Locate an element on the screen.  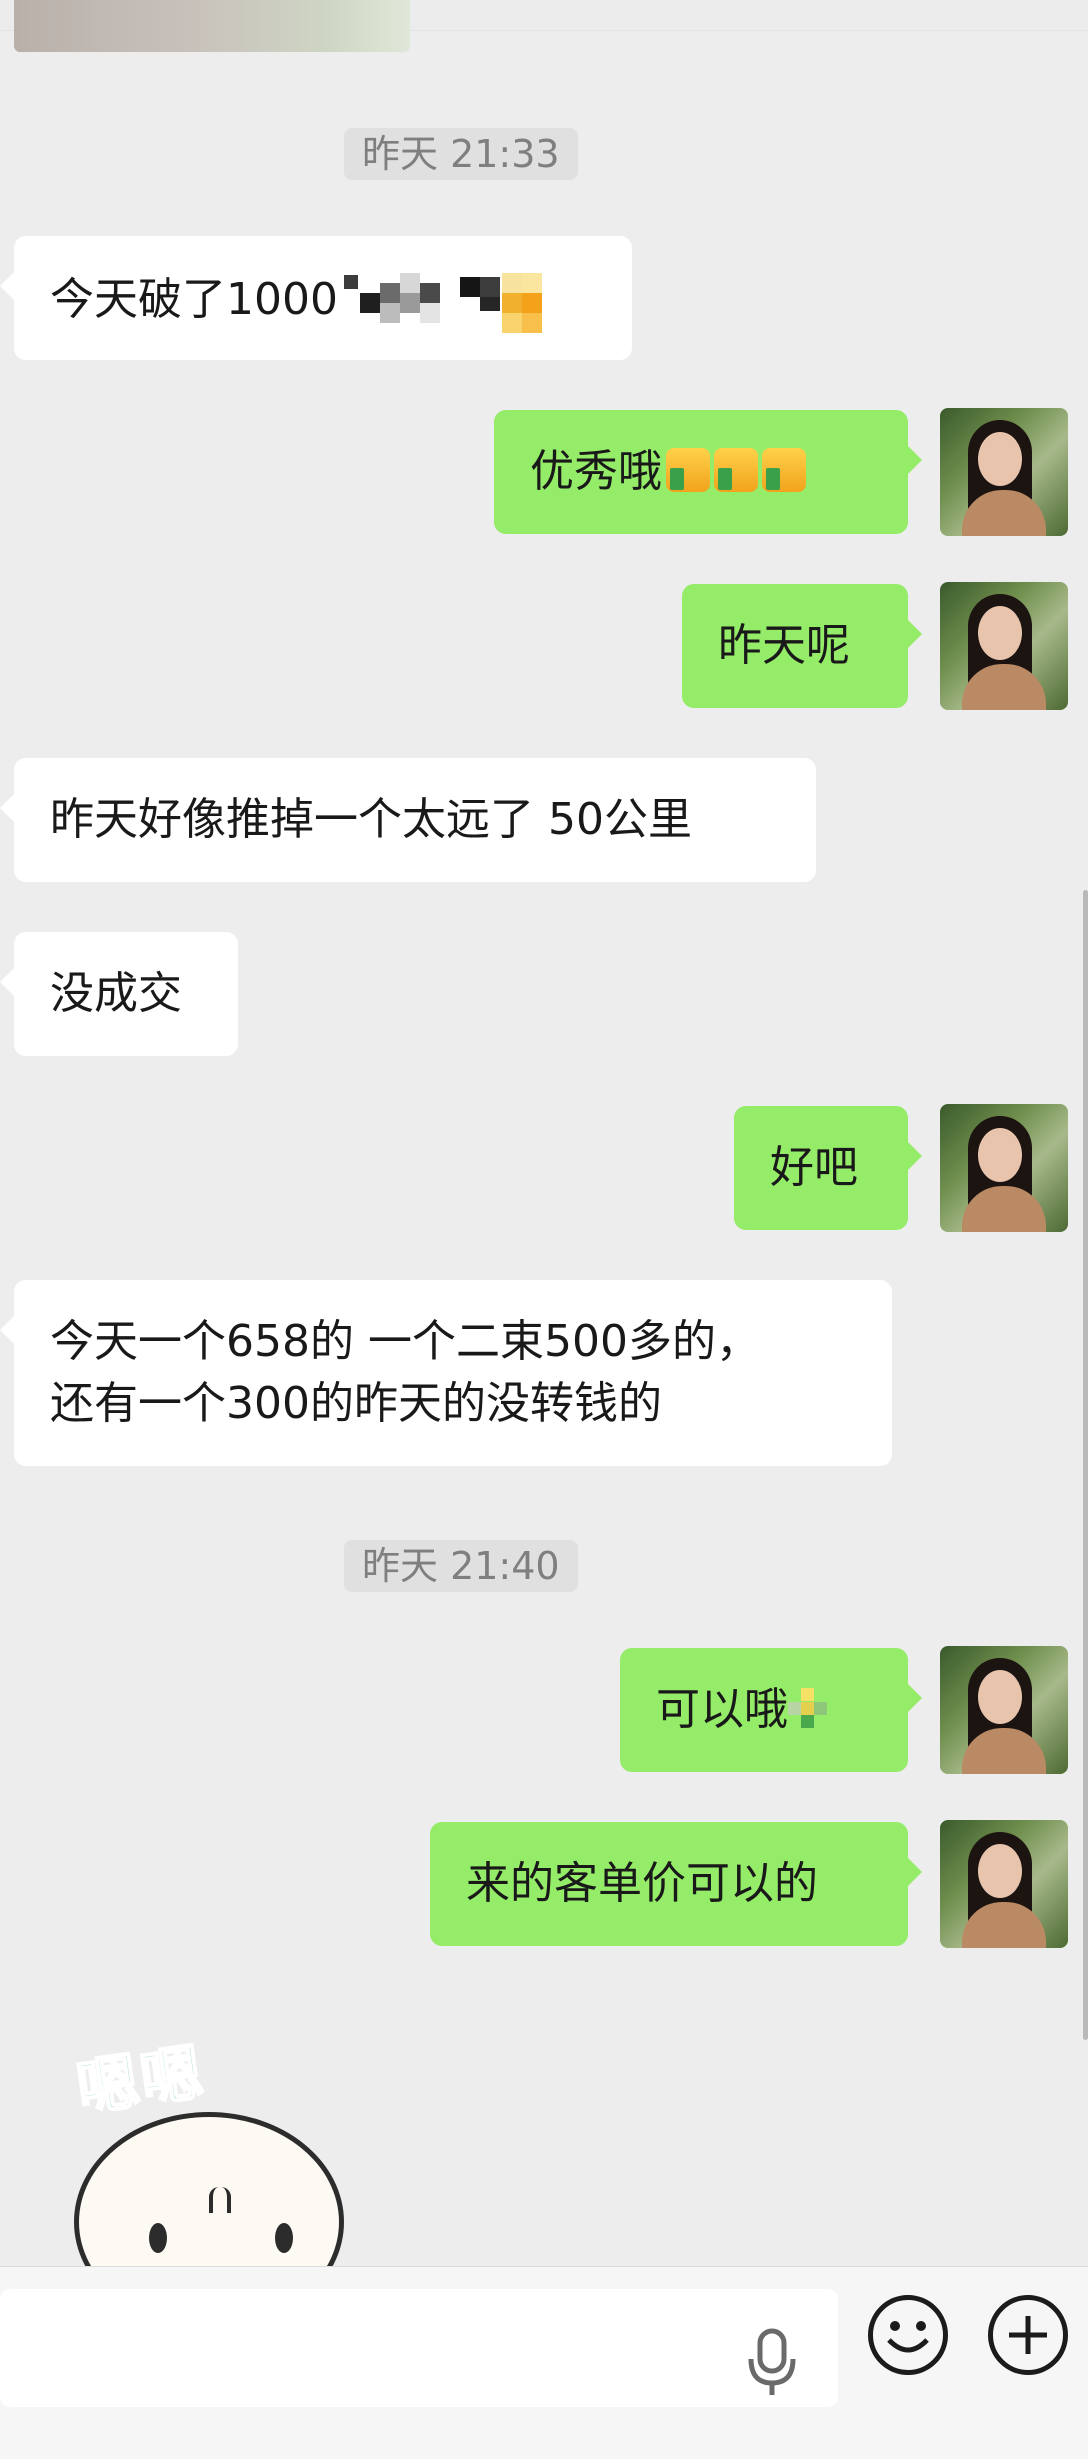
message-bubble-outgoing: 可以哦 is located at coordinates (771, 1710).